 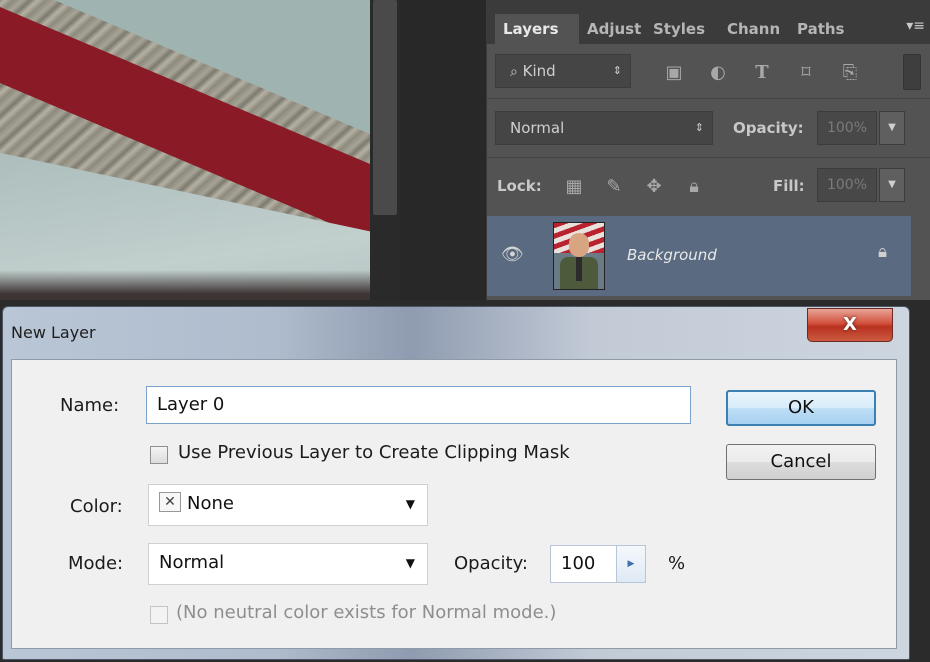 I want to click on tab-styles: Styles, so click(x=683, y=29).